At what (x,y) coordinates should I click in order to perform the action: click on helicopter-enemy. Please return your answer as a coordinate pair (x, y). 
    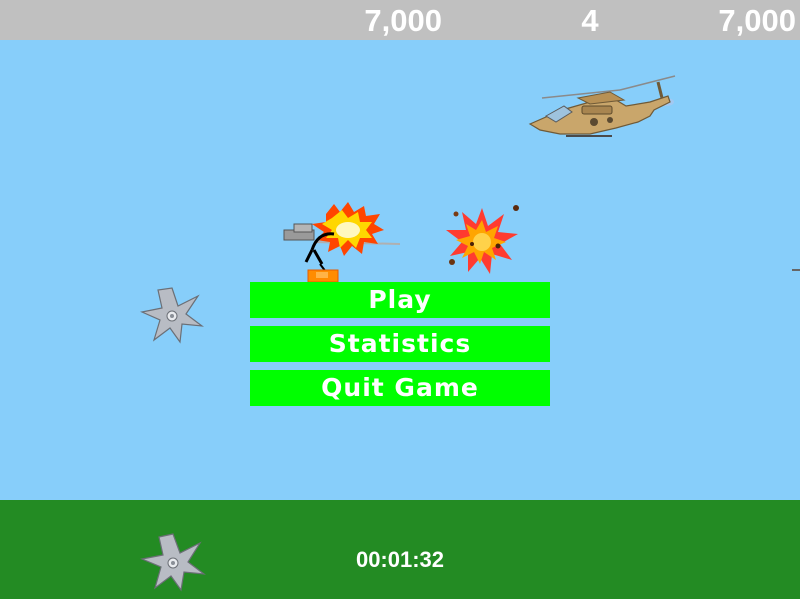
    Looking at the image, I should click on (602, 106).